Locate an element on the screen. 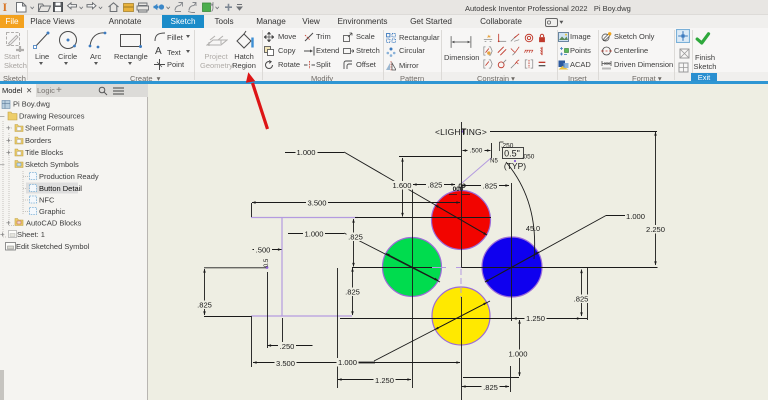  svg-text: NFC is located at coordinates (47, 200).